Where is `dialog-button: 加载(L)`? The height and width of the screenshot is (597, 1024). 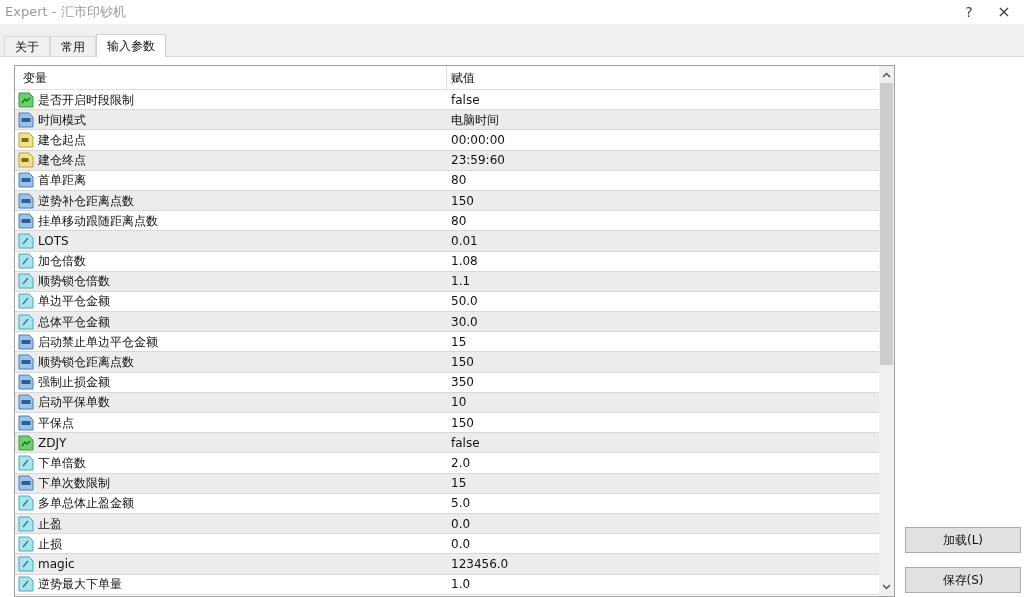 dialog-button: 加载(L) is located at coordinates (963, 540).